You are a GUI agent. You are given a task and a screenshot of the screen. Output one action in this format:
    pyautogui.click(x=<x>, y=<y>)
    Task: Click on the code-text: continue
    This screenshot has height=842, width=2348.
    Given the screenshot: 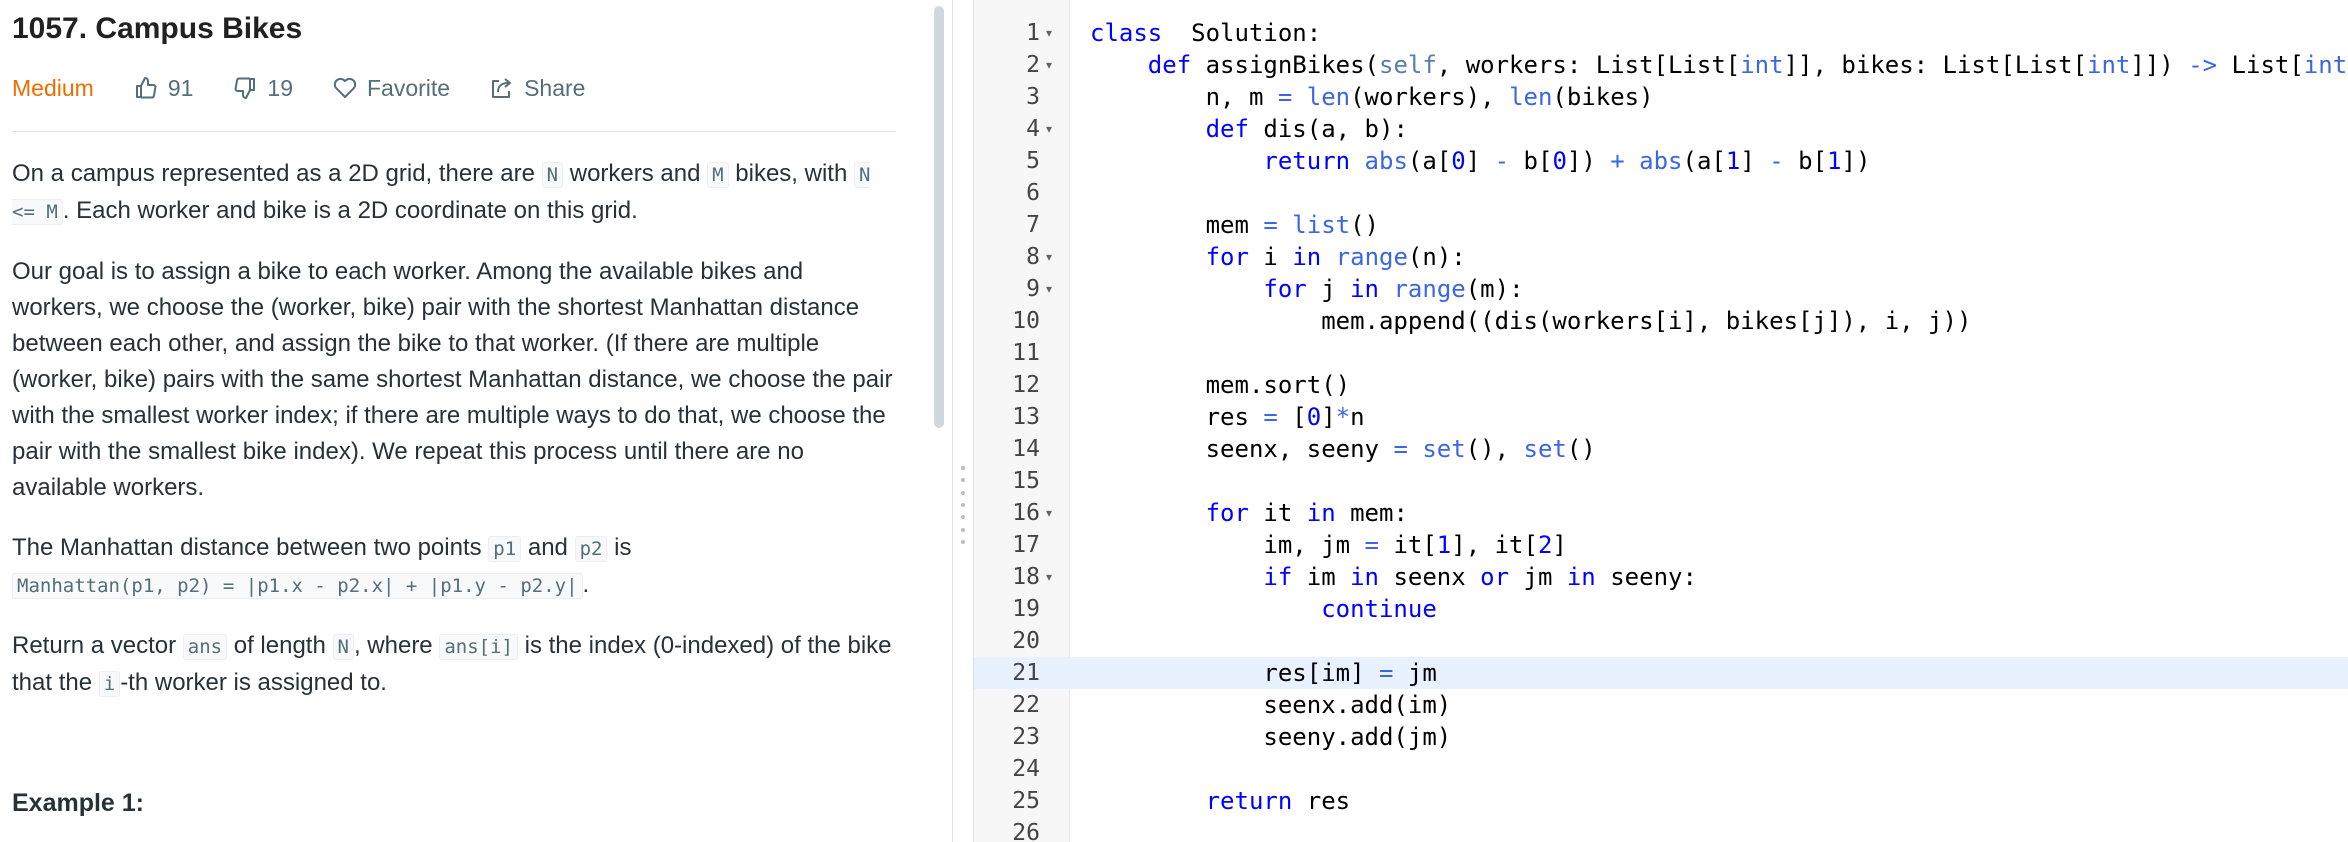 What is the action you would take?
    pyautogui.click(x=1379, y=609)
    